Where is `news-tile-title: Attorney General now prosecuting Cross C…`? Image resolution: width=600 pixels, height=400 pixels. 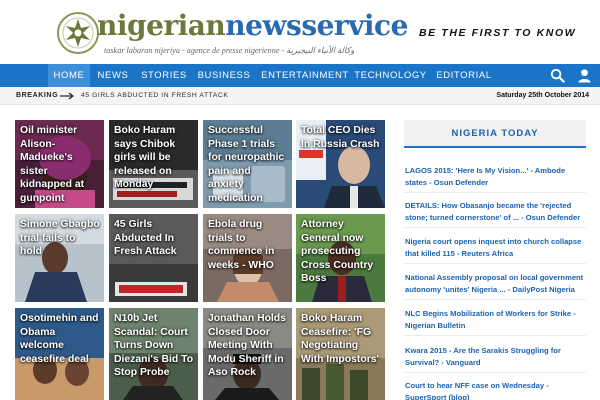 news-tile-title: Attorney General now prosecuting Cross C… is located at coordinates (337, 251).